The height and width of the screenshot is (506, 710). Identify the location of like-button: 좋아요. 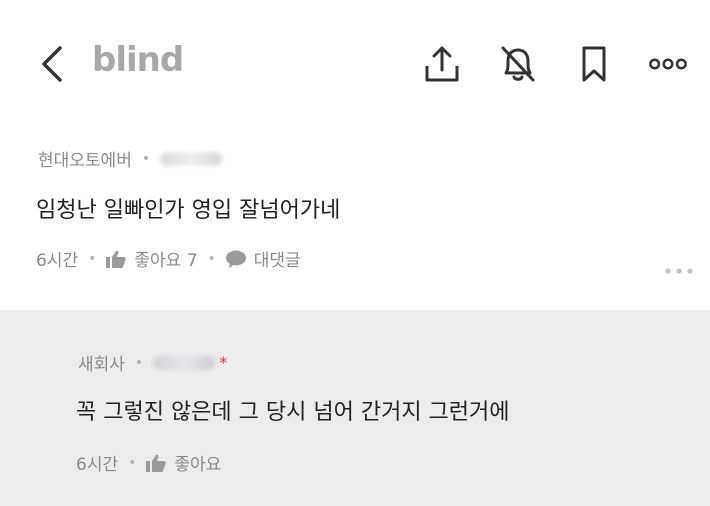
(183, 462).